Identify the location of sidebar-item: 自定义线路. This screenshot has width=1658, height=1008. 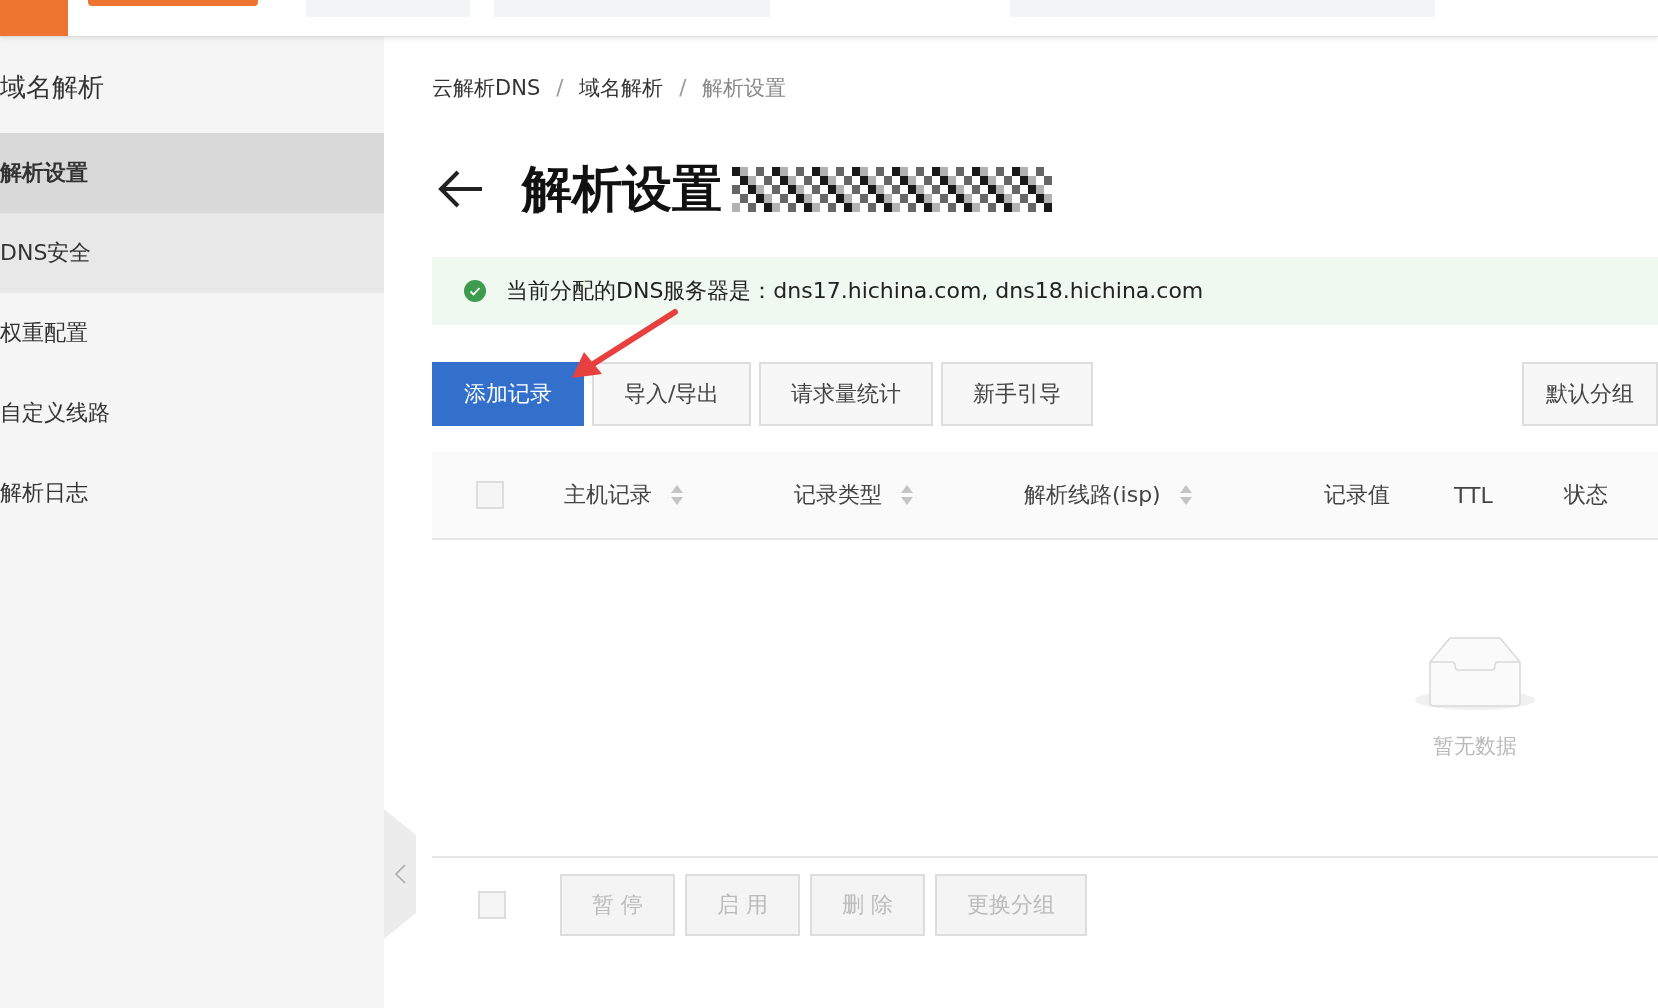
(192, 413).